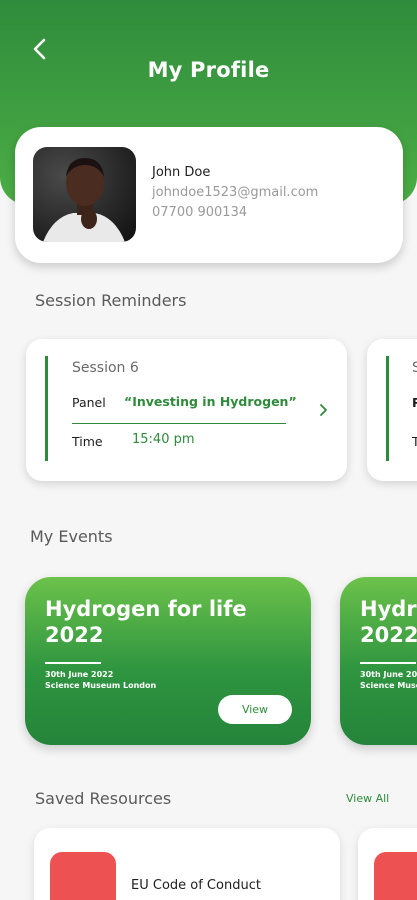 This screenshot has width=417, height=900. What do you see at coordinates (392, 410) in the screenshot?
I see `session-card: S P T` at bounding box center [392, 410].